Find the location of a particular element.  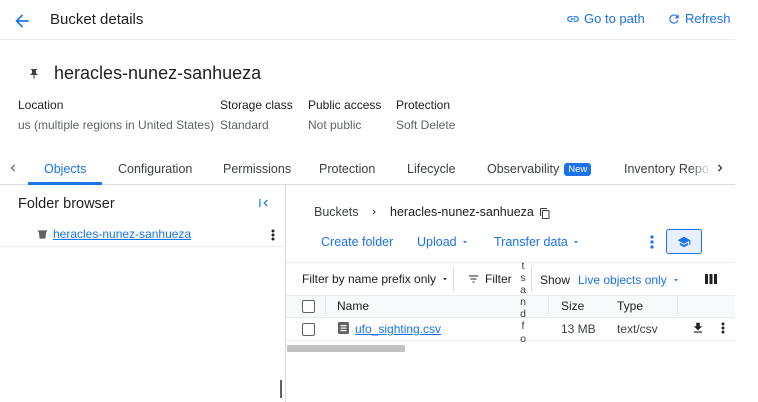

collapse-panel-icon is located at coordinates (264, 203).